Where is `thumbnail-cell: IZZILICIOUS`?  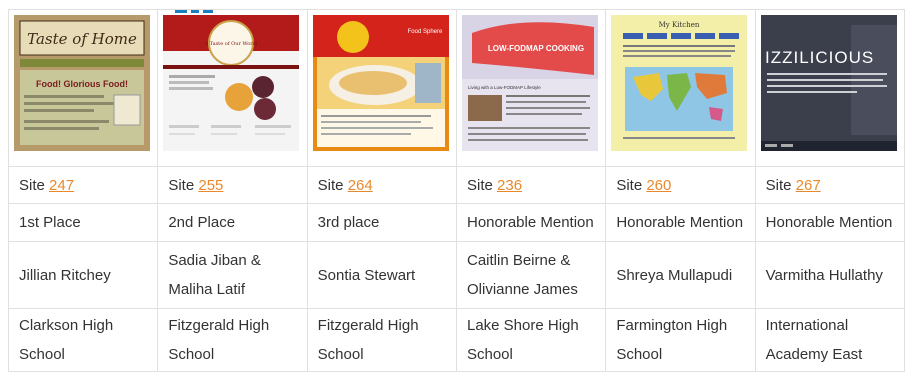
thumbnail-cell: IZZILICIOUS is located at coordinates (829, 88).